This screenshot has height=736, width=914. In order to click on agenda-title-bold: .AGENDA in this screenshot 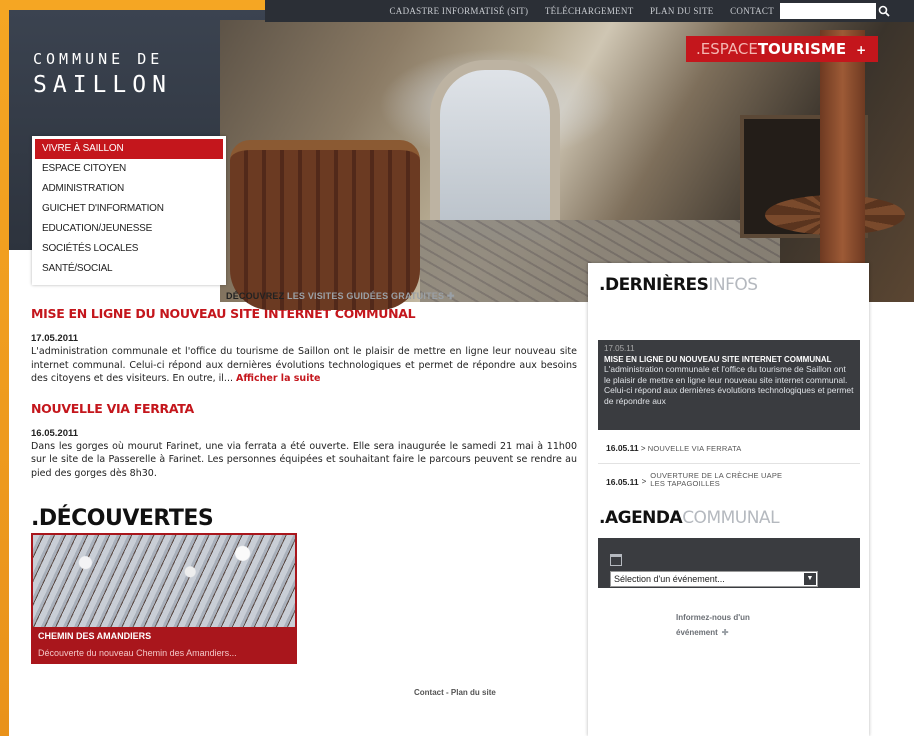, I will do `click(641, 518)`.